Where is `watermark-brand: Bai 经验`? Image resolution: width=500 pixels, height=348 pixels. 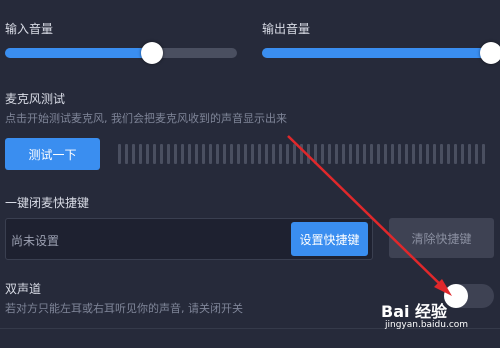 watermark-brand: Bai 经验 is located at coordinates (414, 311).